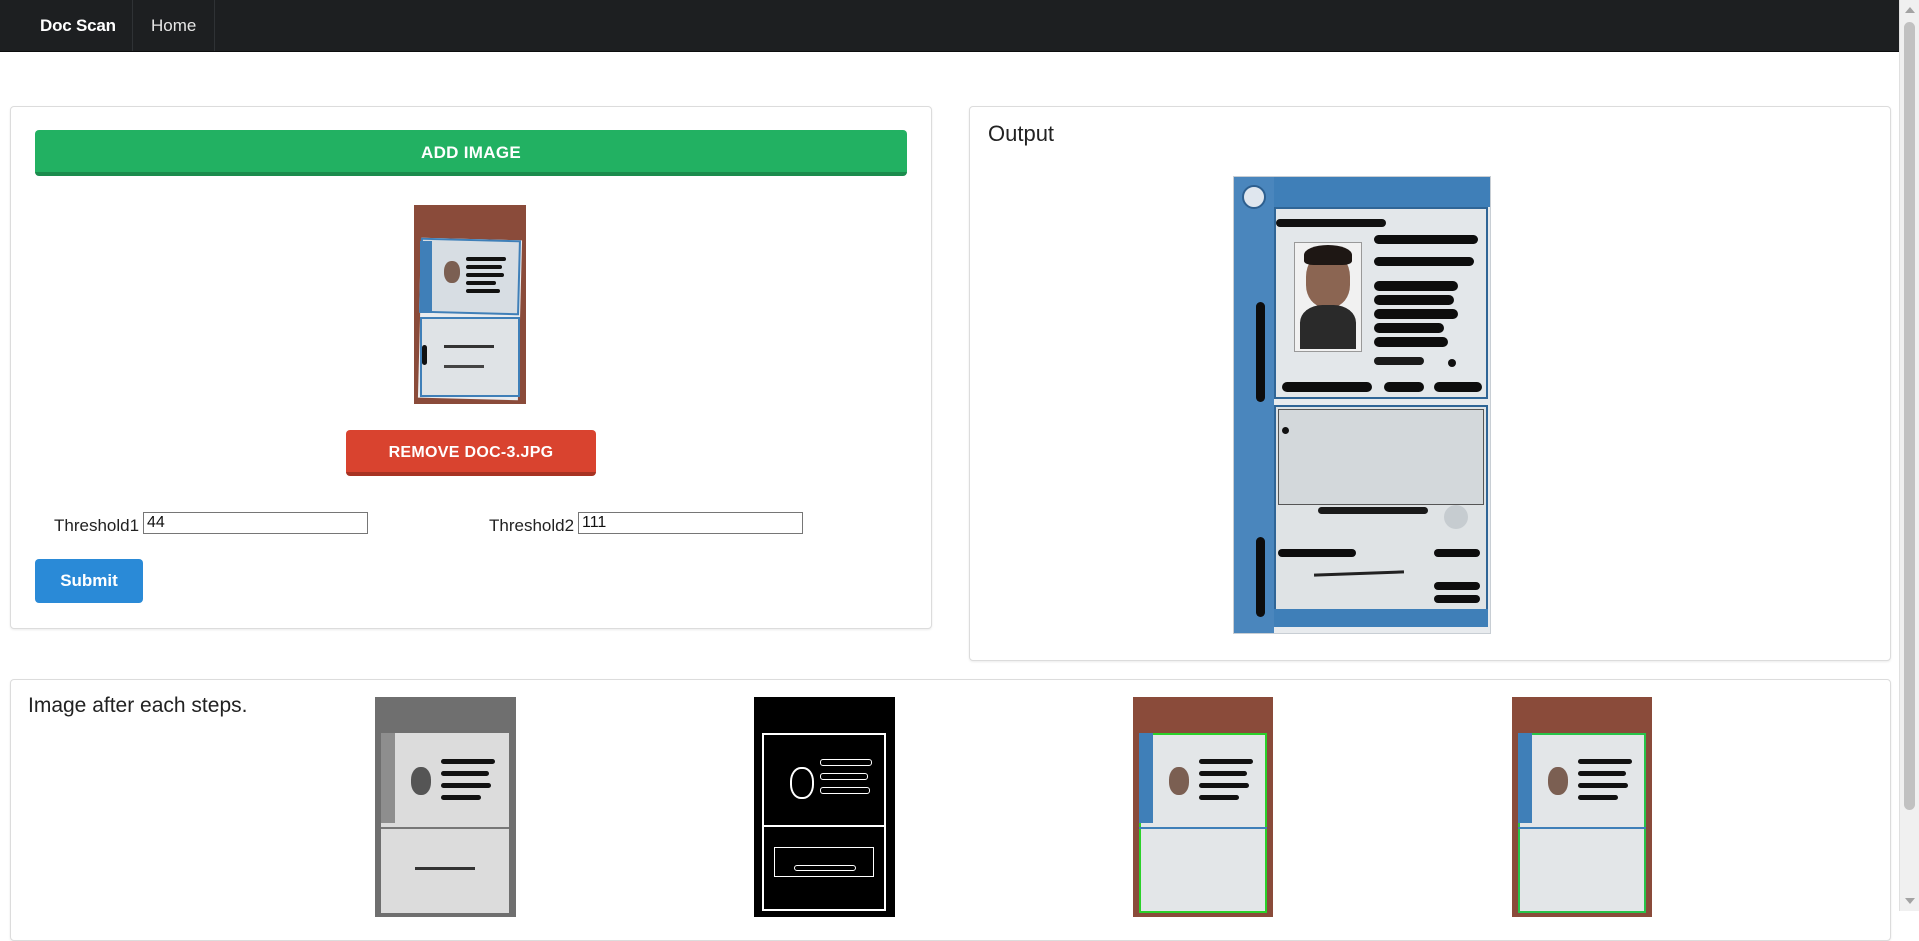 Image resolution: width=1919 pixels, height=941 pixels. What do you see at coordinates (1582, 807) in the screenshot?
I see `step-outline-image` at bounding box center [1582, 807].